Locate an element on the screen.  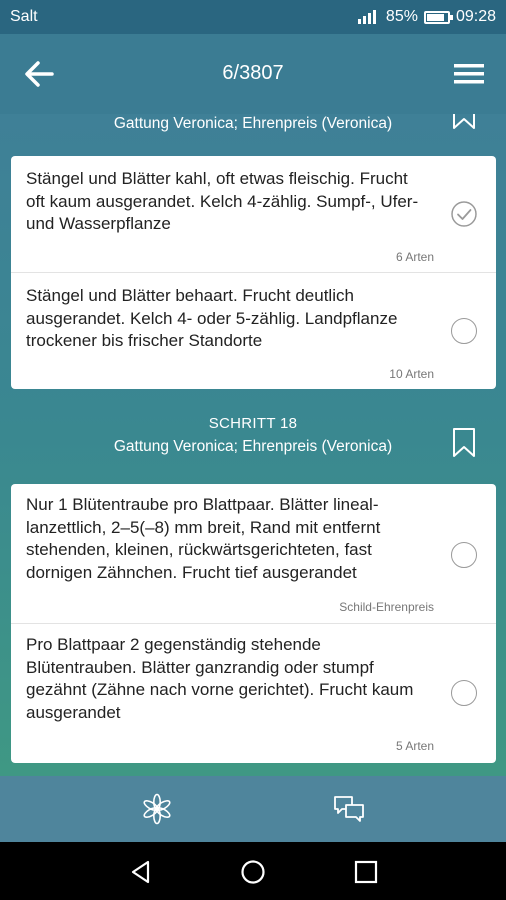
carrier-name: Salt is located at coordinates (24, 16).